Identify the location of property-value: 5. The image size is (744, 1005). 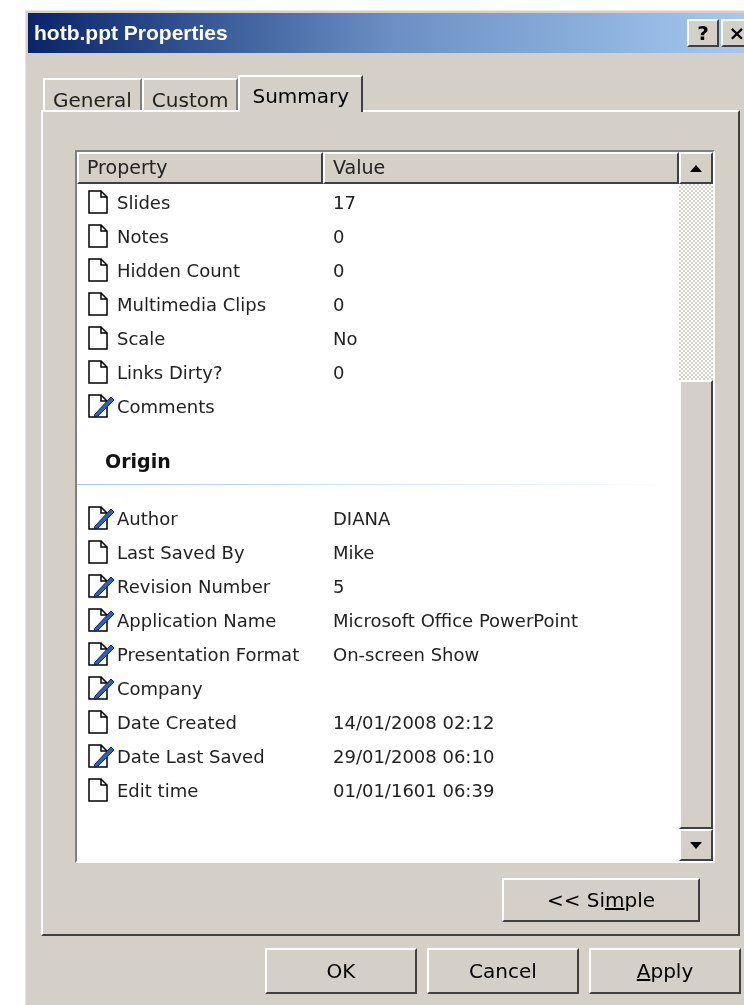
(338, 586).